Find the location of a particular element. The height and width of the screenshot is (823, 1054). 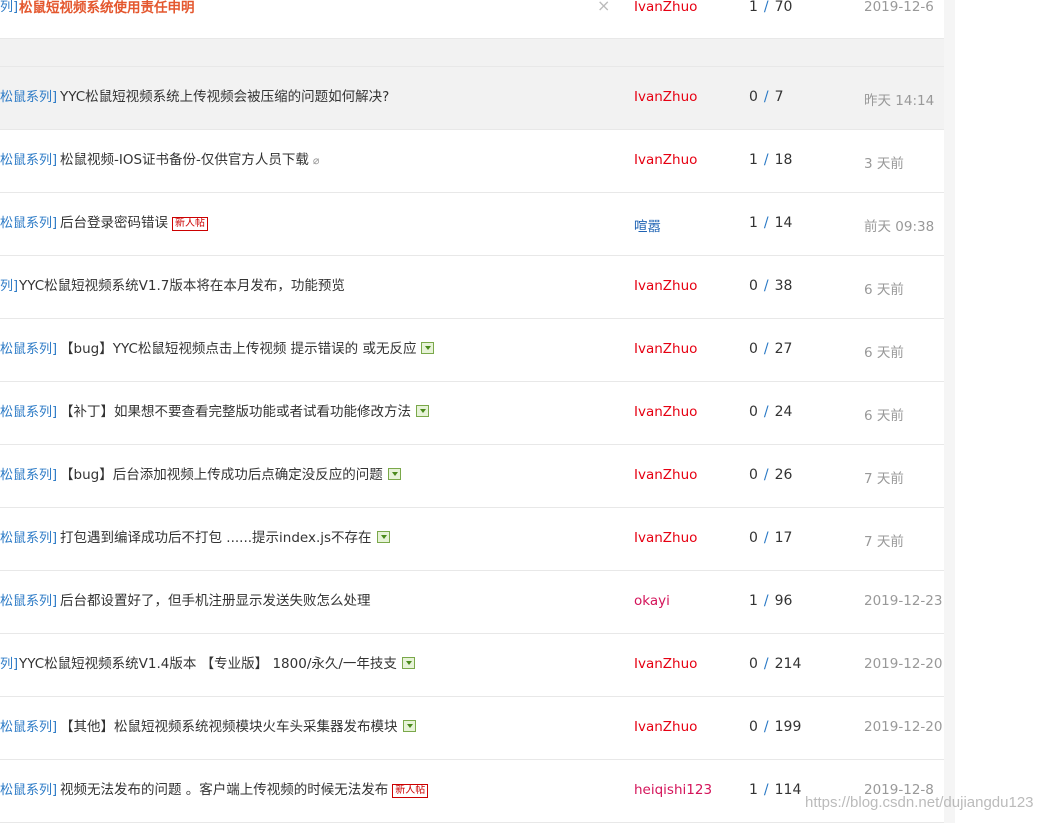

thread-title-wrap: 【补丁】如果想不要查看完整版功能或者试看功能修改方法 is located at coordinates (244, 410).